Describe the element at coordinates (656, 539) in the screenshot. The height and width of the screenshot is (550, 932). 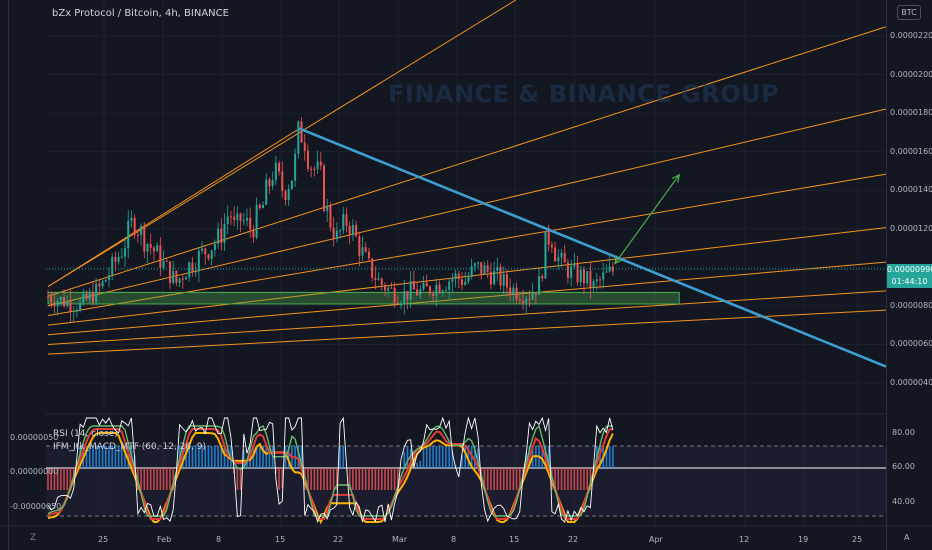
I see `x-tick-label: Apr` at that location.